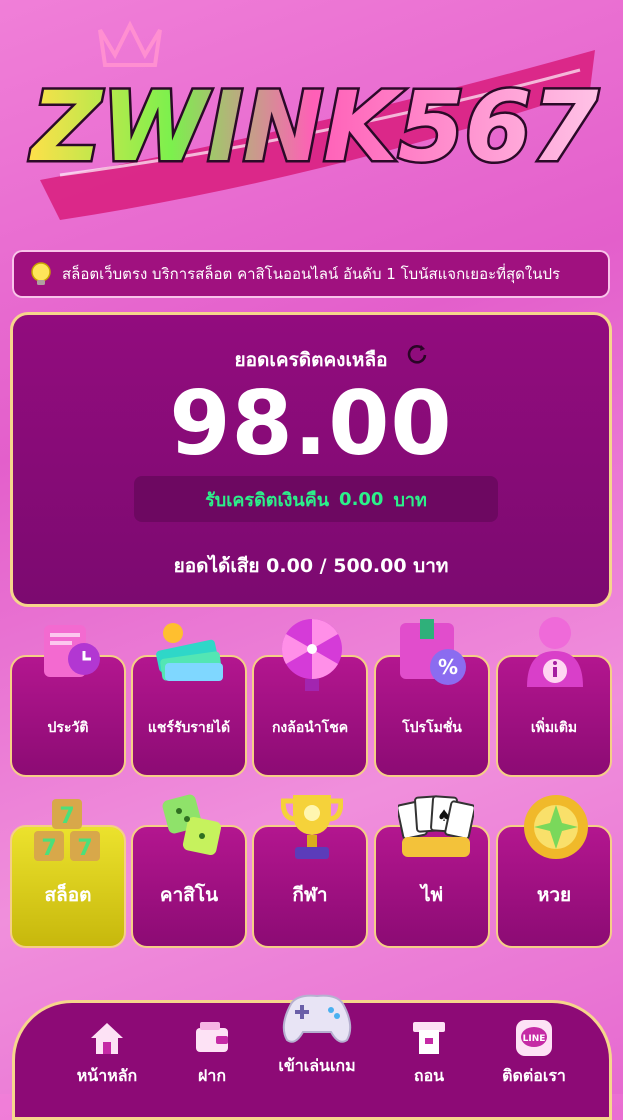 This screenshot has width=623, height=1120. I want to click on menu-promotion-label: โปรโมชั่น, so click(432, 728).